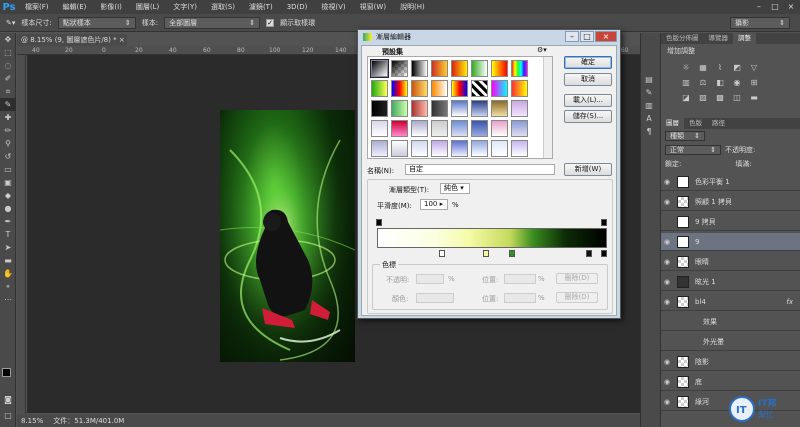  Describe the element at coordinates (8, 195) in the screenshot. I see `blur-tool-icon: ◆` at that location.